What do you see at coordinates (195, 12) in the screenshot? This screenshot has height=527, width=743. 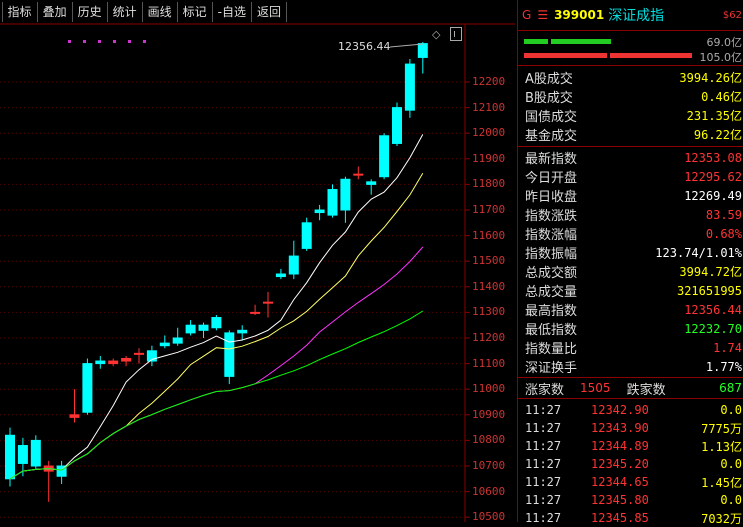 I see `toolbar-button-5: 标记` at bounding box center [195, 12].